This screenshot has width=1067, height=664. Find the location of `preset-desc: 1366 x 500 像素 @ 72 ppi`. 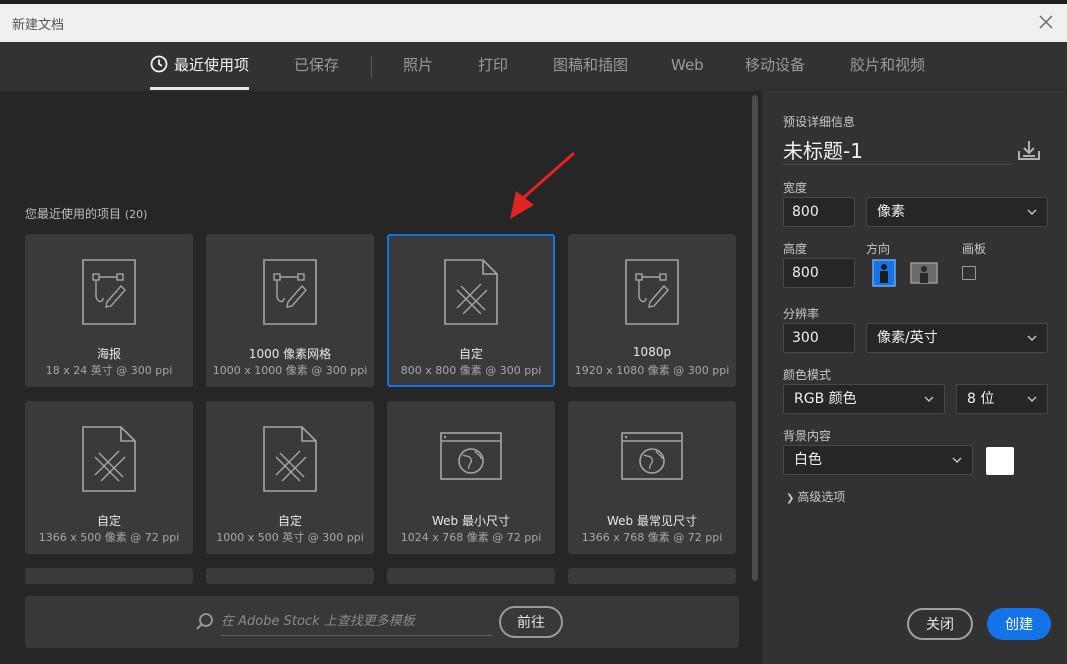

preset-desc: 1366 x 500 像素 @ 72 ppi is located at coordinates (109, 537).